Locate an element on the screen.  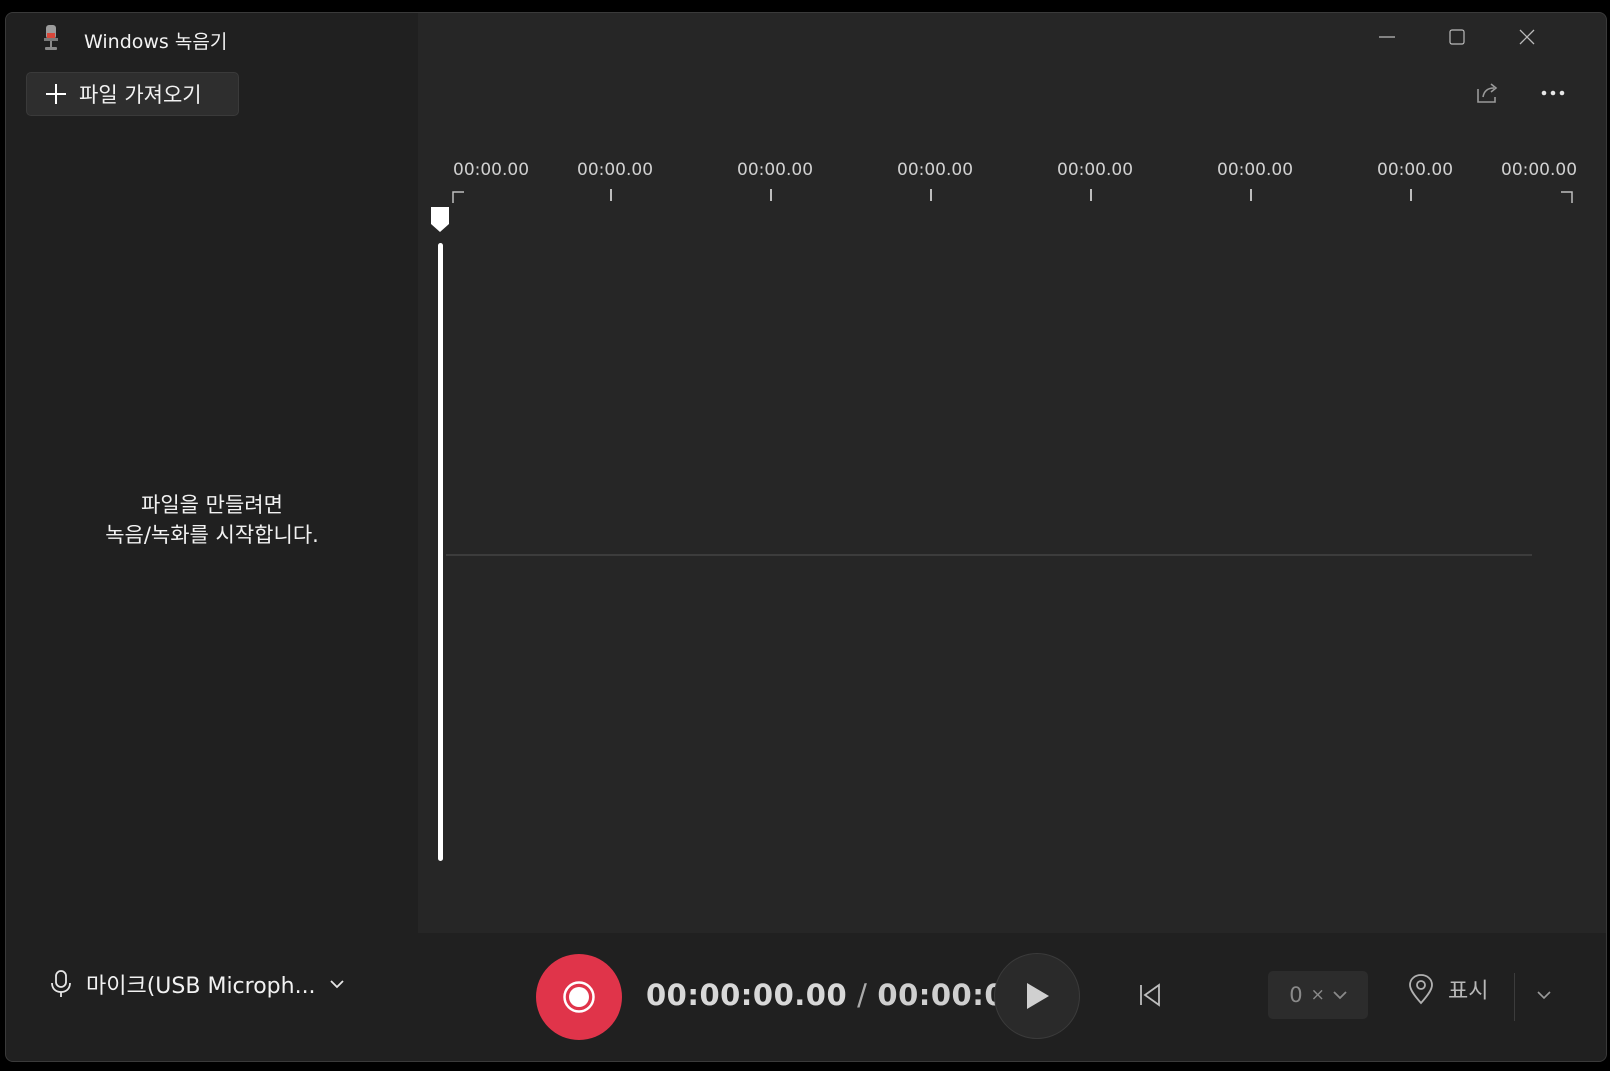
empty-state-line1: 파일을 만들려면 is located at coordinates (212, 505).